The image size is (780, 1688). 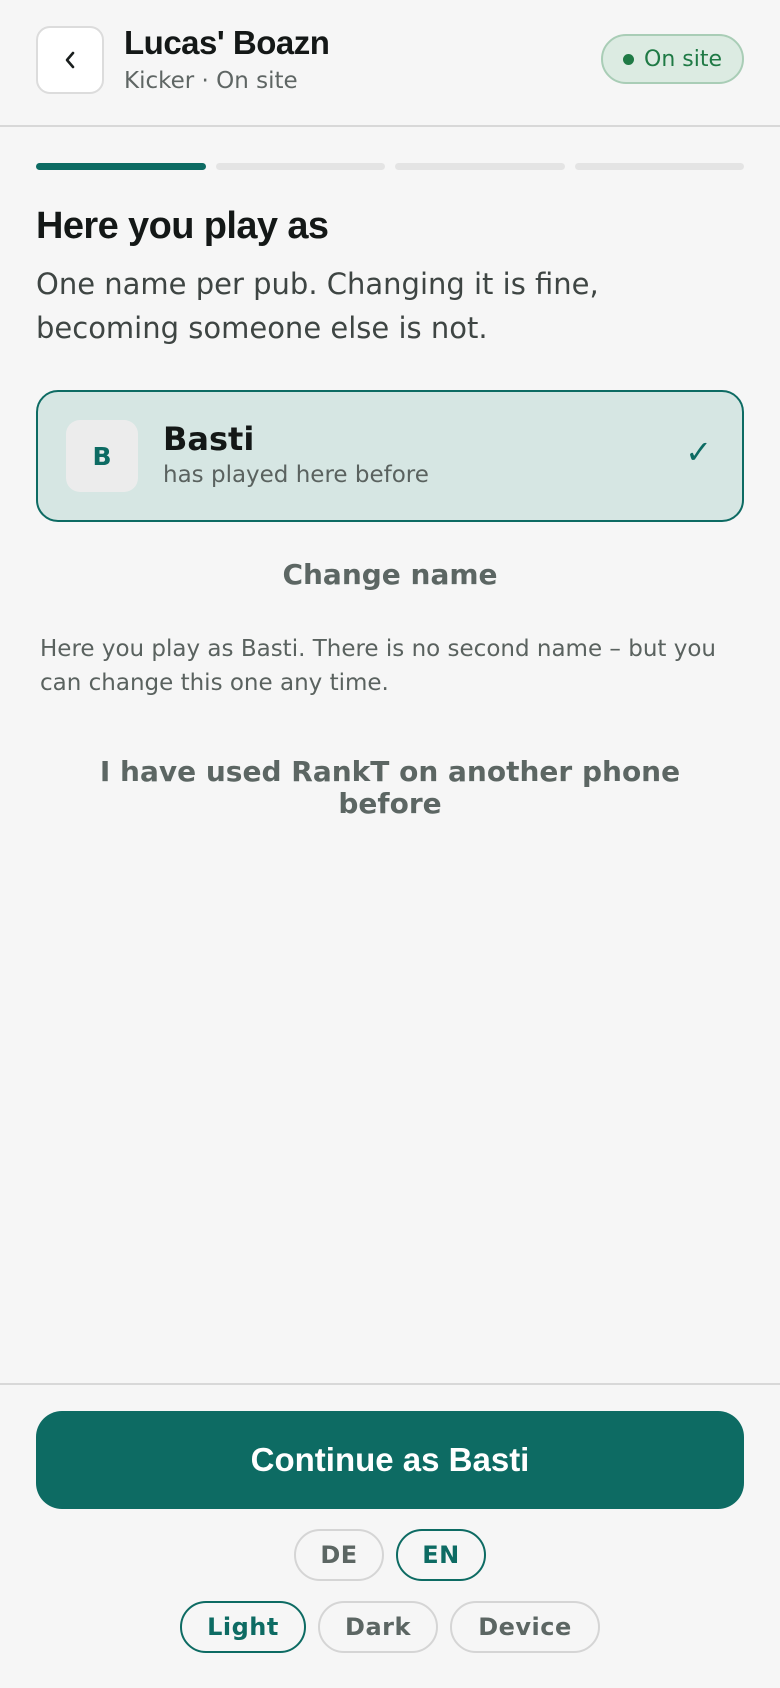 I want to click on status-badge: On site, so click(x=672, y=59).